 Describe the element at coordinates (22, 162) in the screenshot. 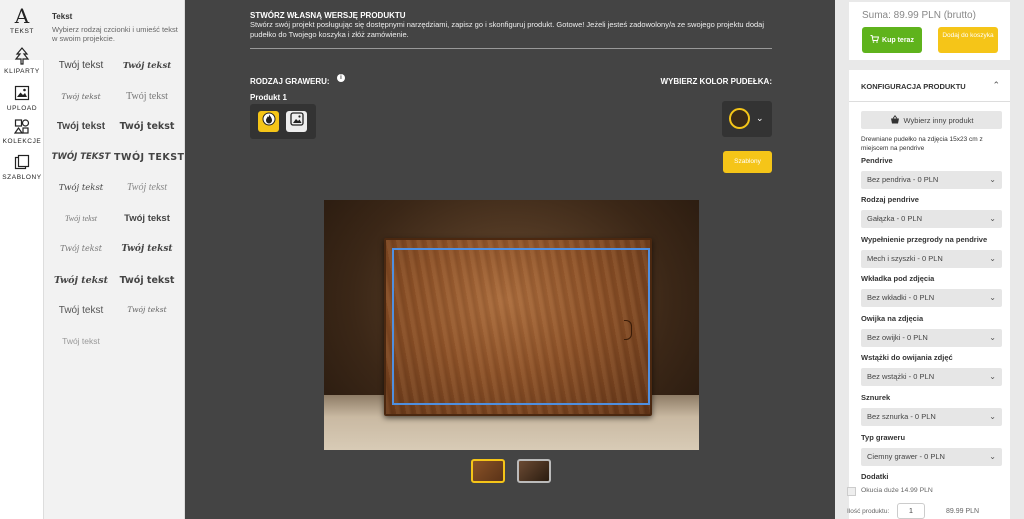

I see `templates-icon` at that location.